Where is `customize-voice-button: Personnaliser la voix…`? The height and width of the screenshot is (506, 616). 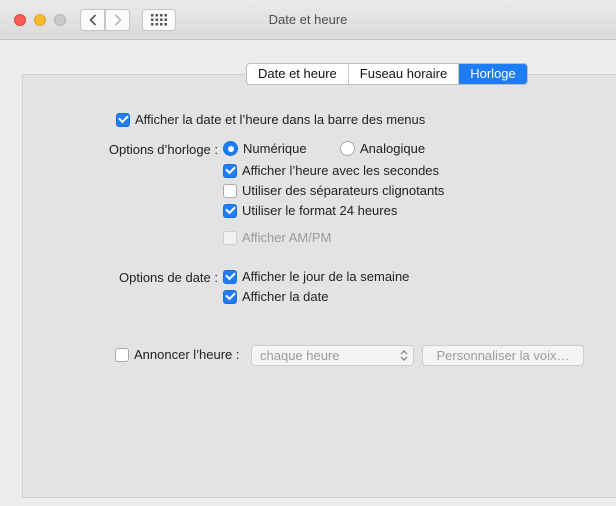 customize-voice-button: Personnaliser la voix… is located at coordinates (503, 355).